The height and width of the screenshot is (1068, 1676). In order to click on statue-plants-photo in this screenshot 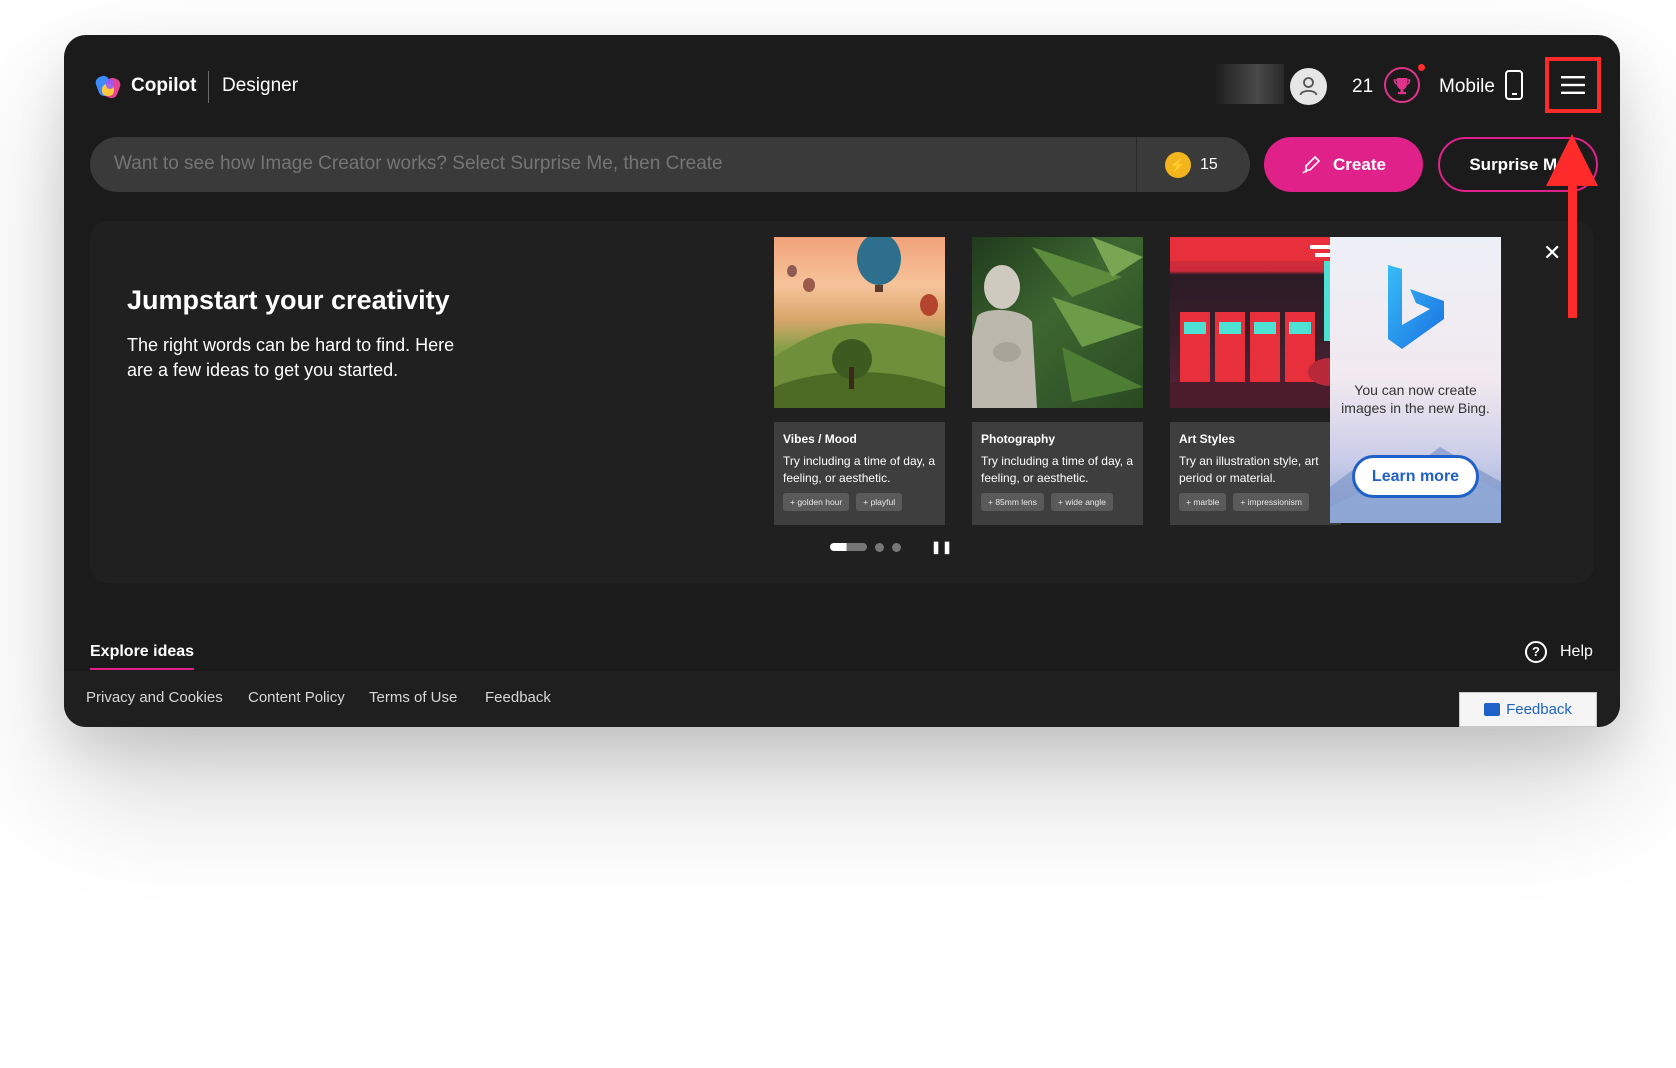, I will do `click(1057, 322)`.